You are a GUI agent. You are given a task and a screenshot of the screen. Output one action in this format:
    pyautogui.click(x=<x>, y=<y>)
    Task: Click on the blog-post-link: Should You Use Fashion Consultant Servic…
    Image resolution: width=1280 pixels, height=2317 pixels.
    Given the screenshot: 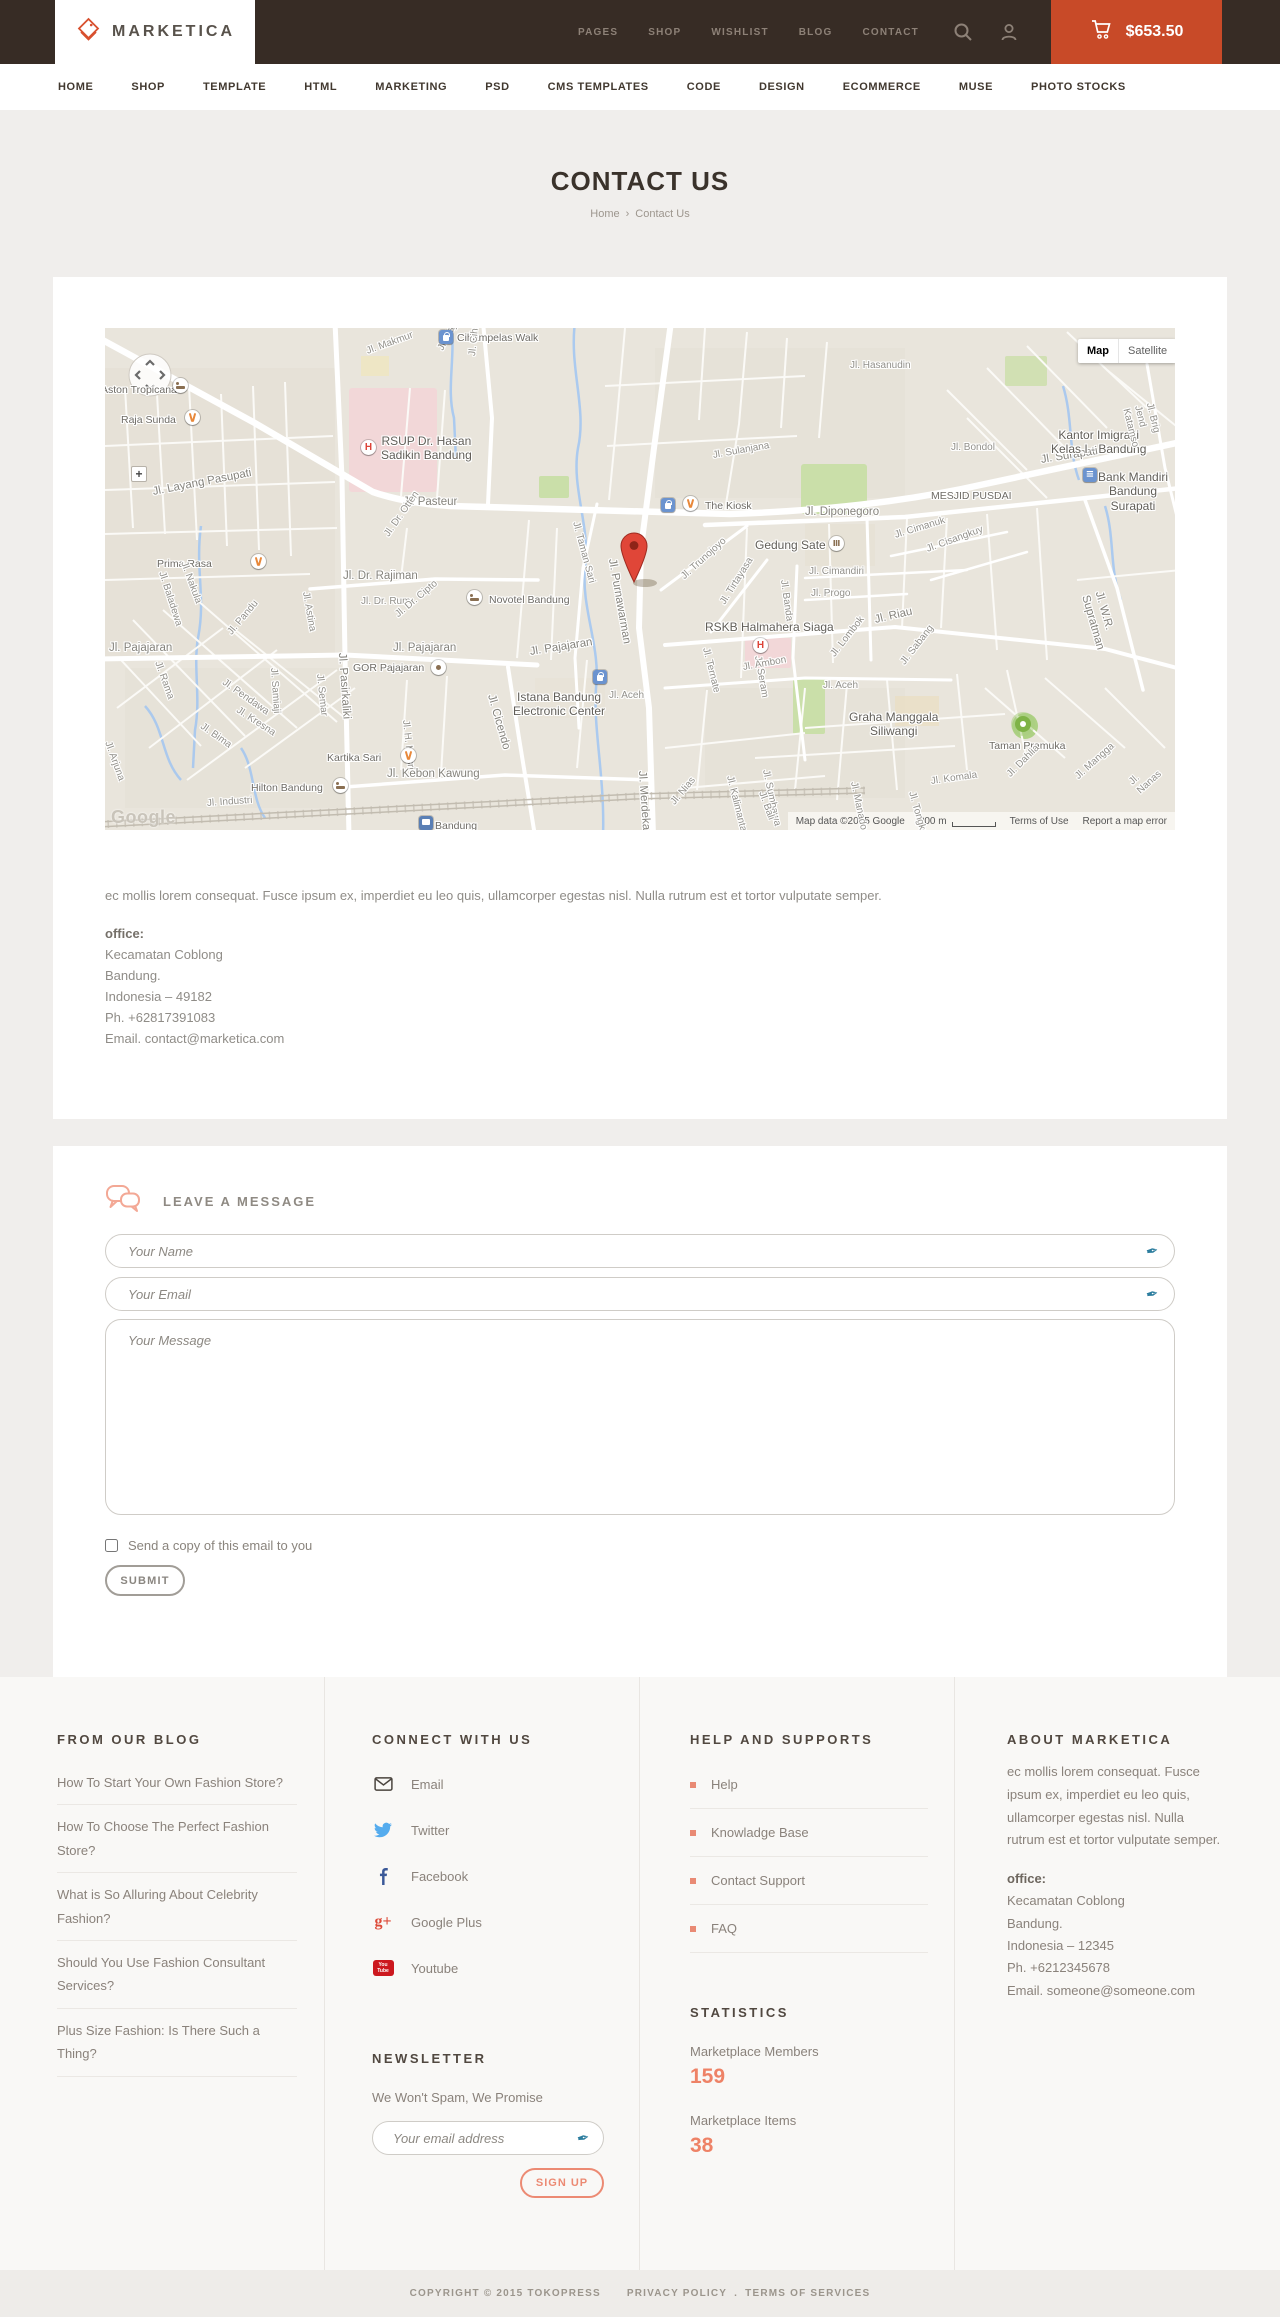 What is the action you would take?
    pyautogui.click(x=177, y=1975)
    